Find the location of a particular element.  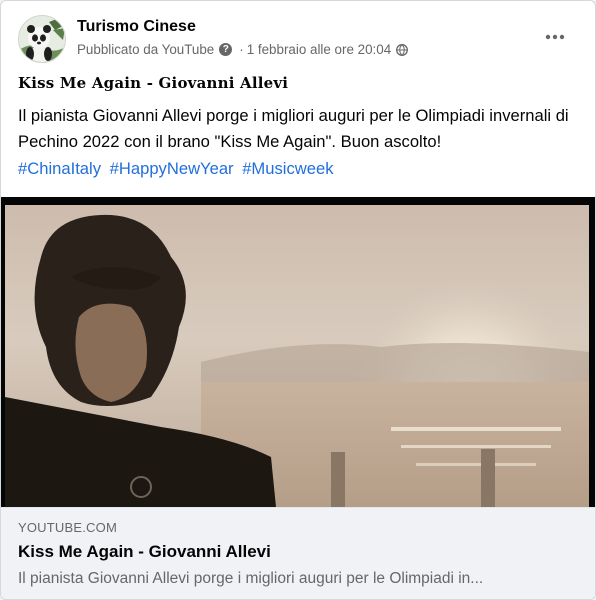

page-avatar is located at coordinates (42, 39).